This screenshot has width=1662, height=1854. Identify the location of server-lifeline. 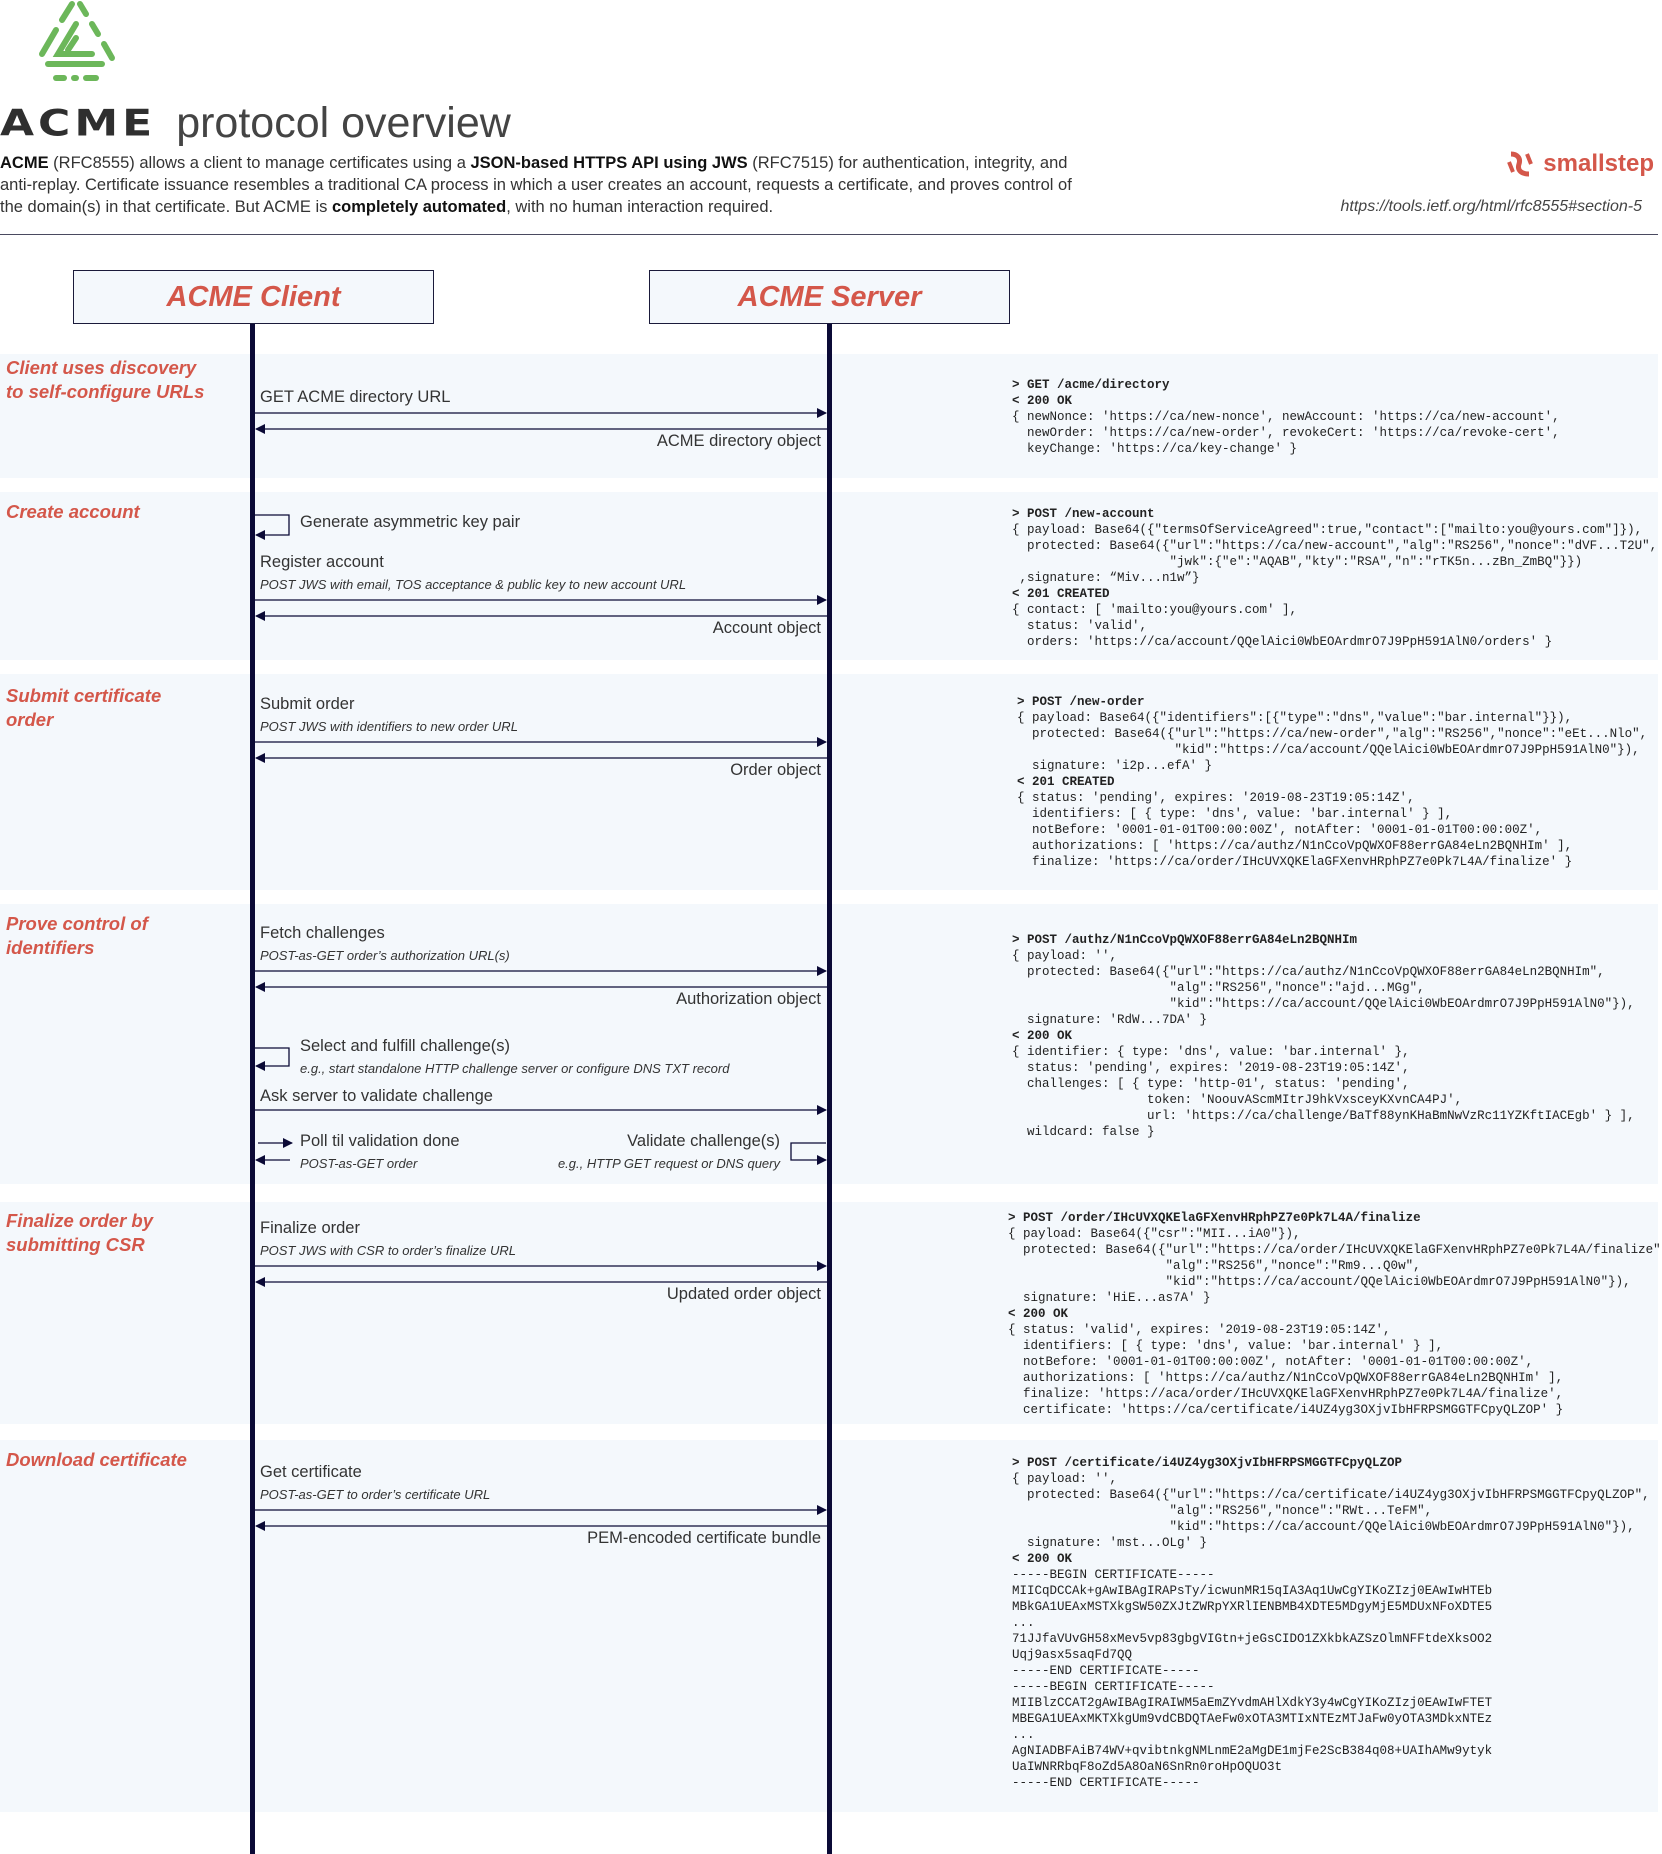
(829, 1089).